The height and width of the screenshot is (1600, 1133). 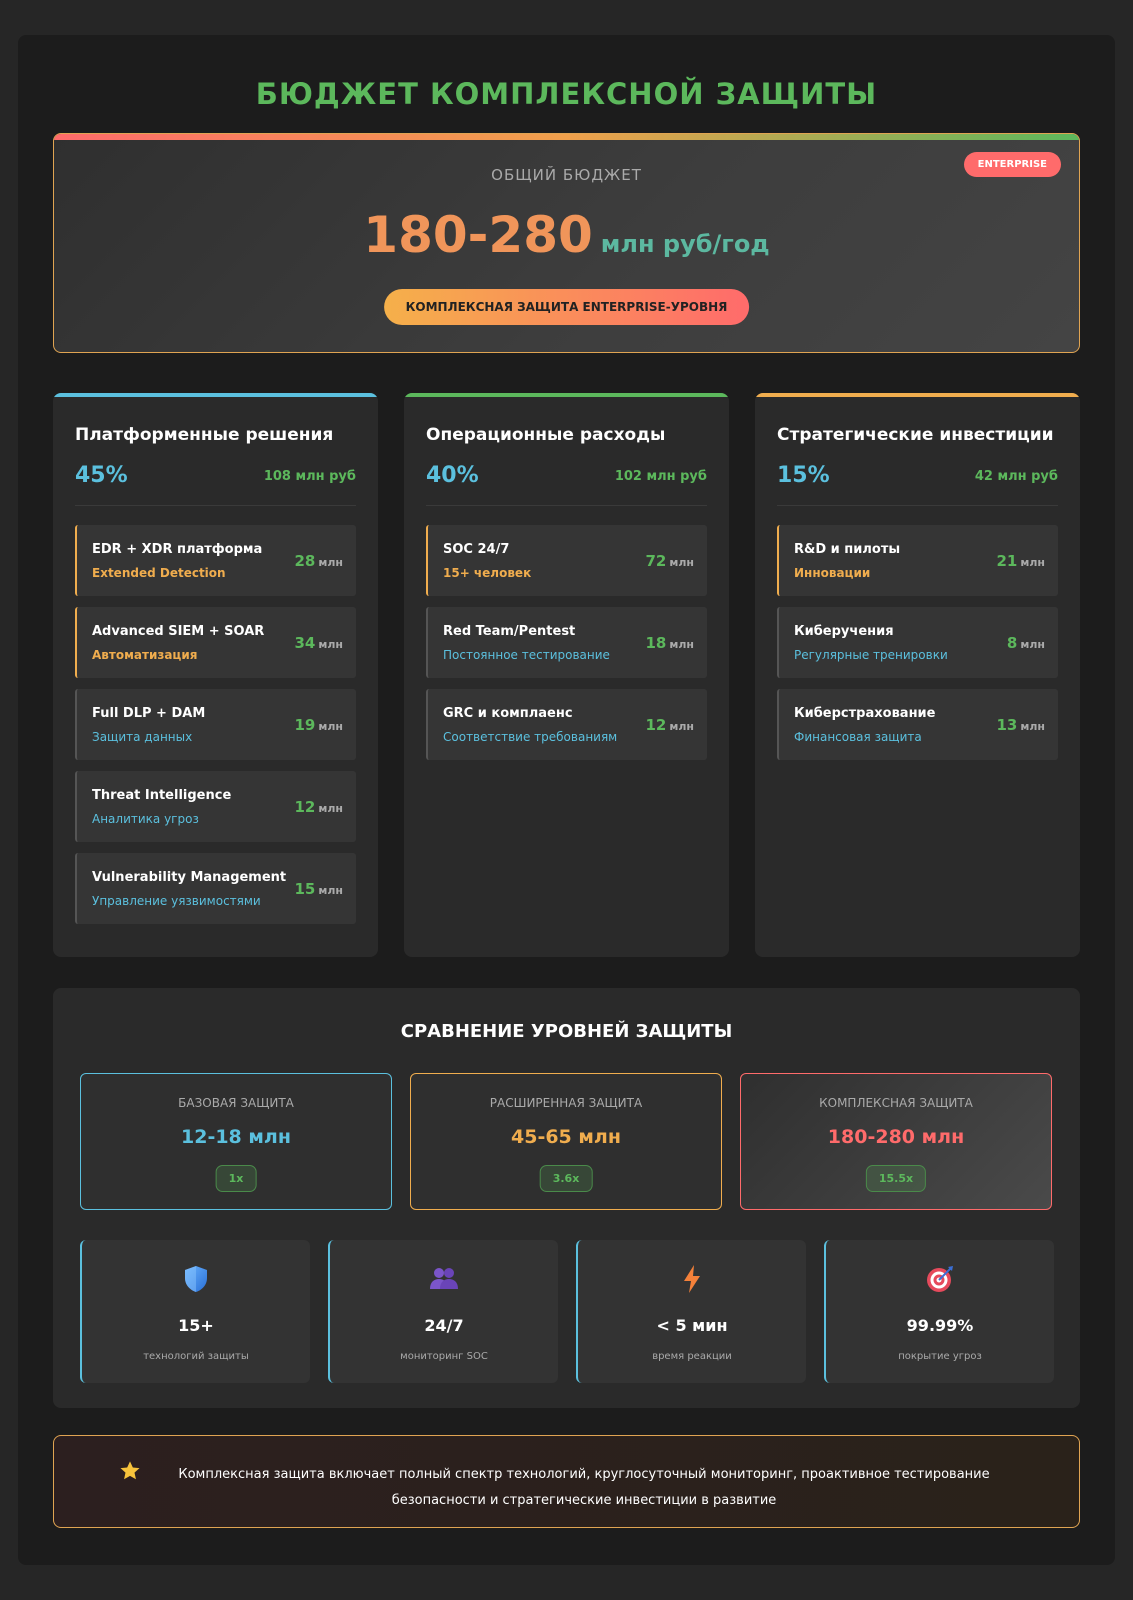 I want to click on item-desc: Финансовая защита, so click(x=858, y=737).